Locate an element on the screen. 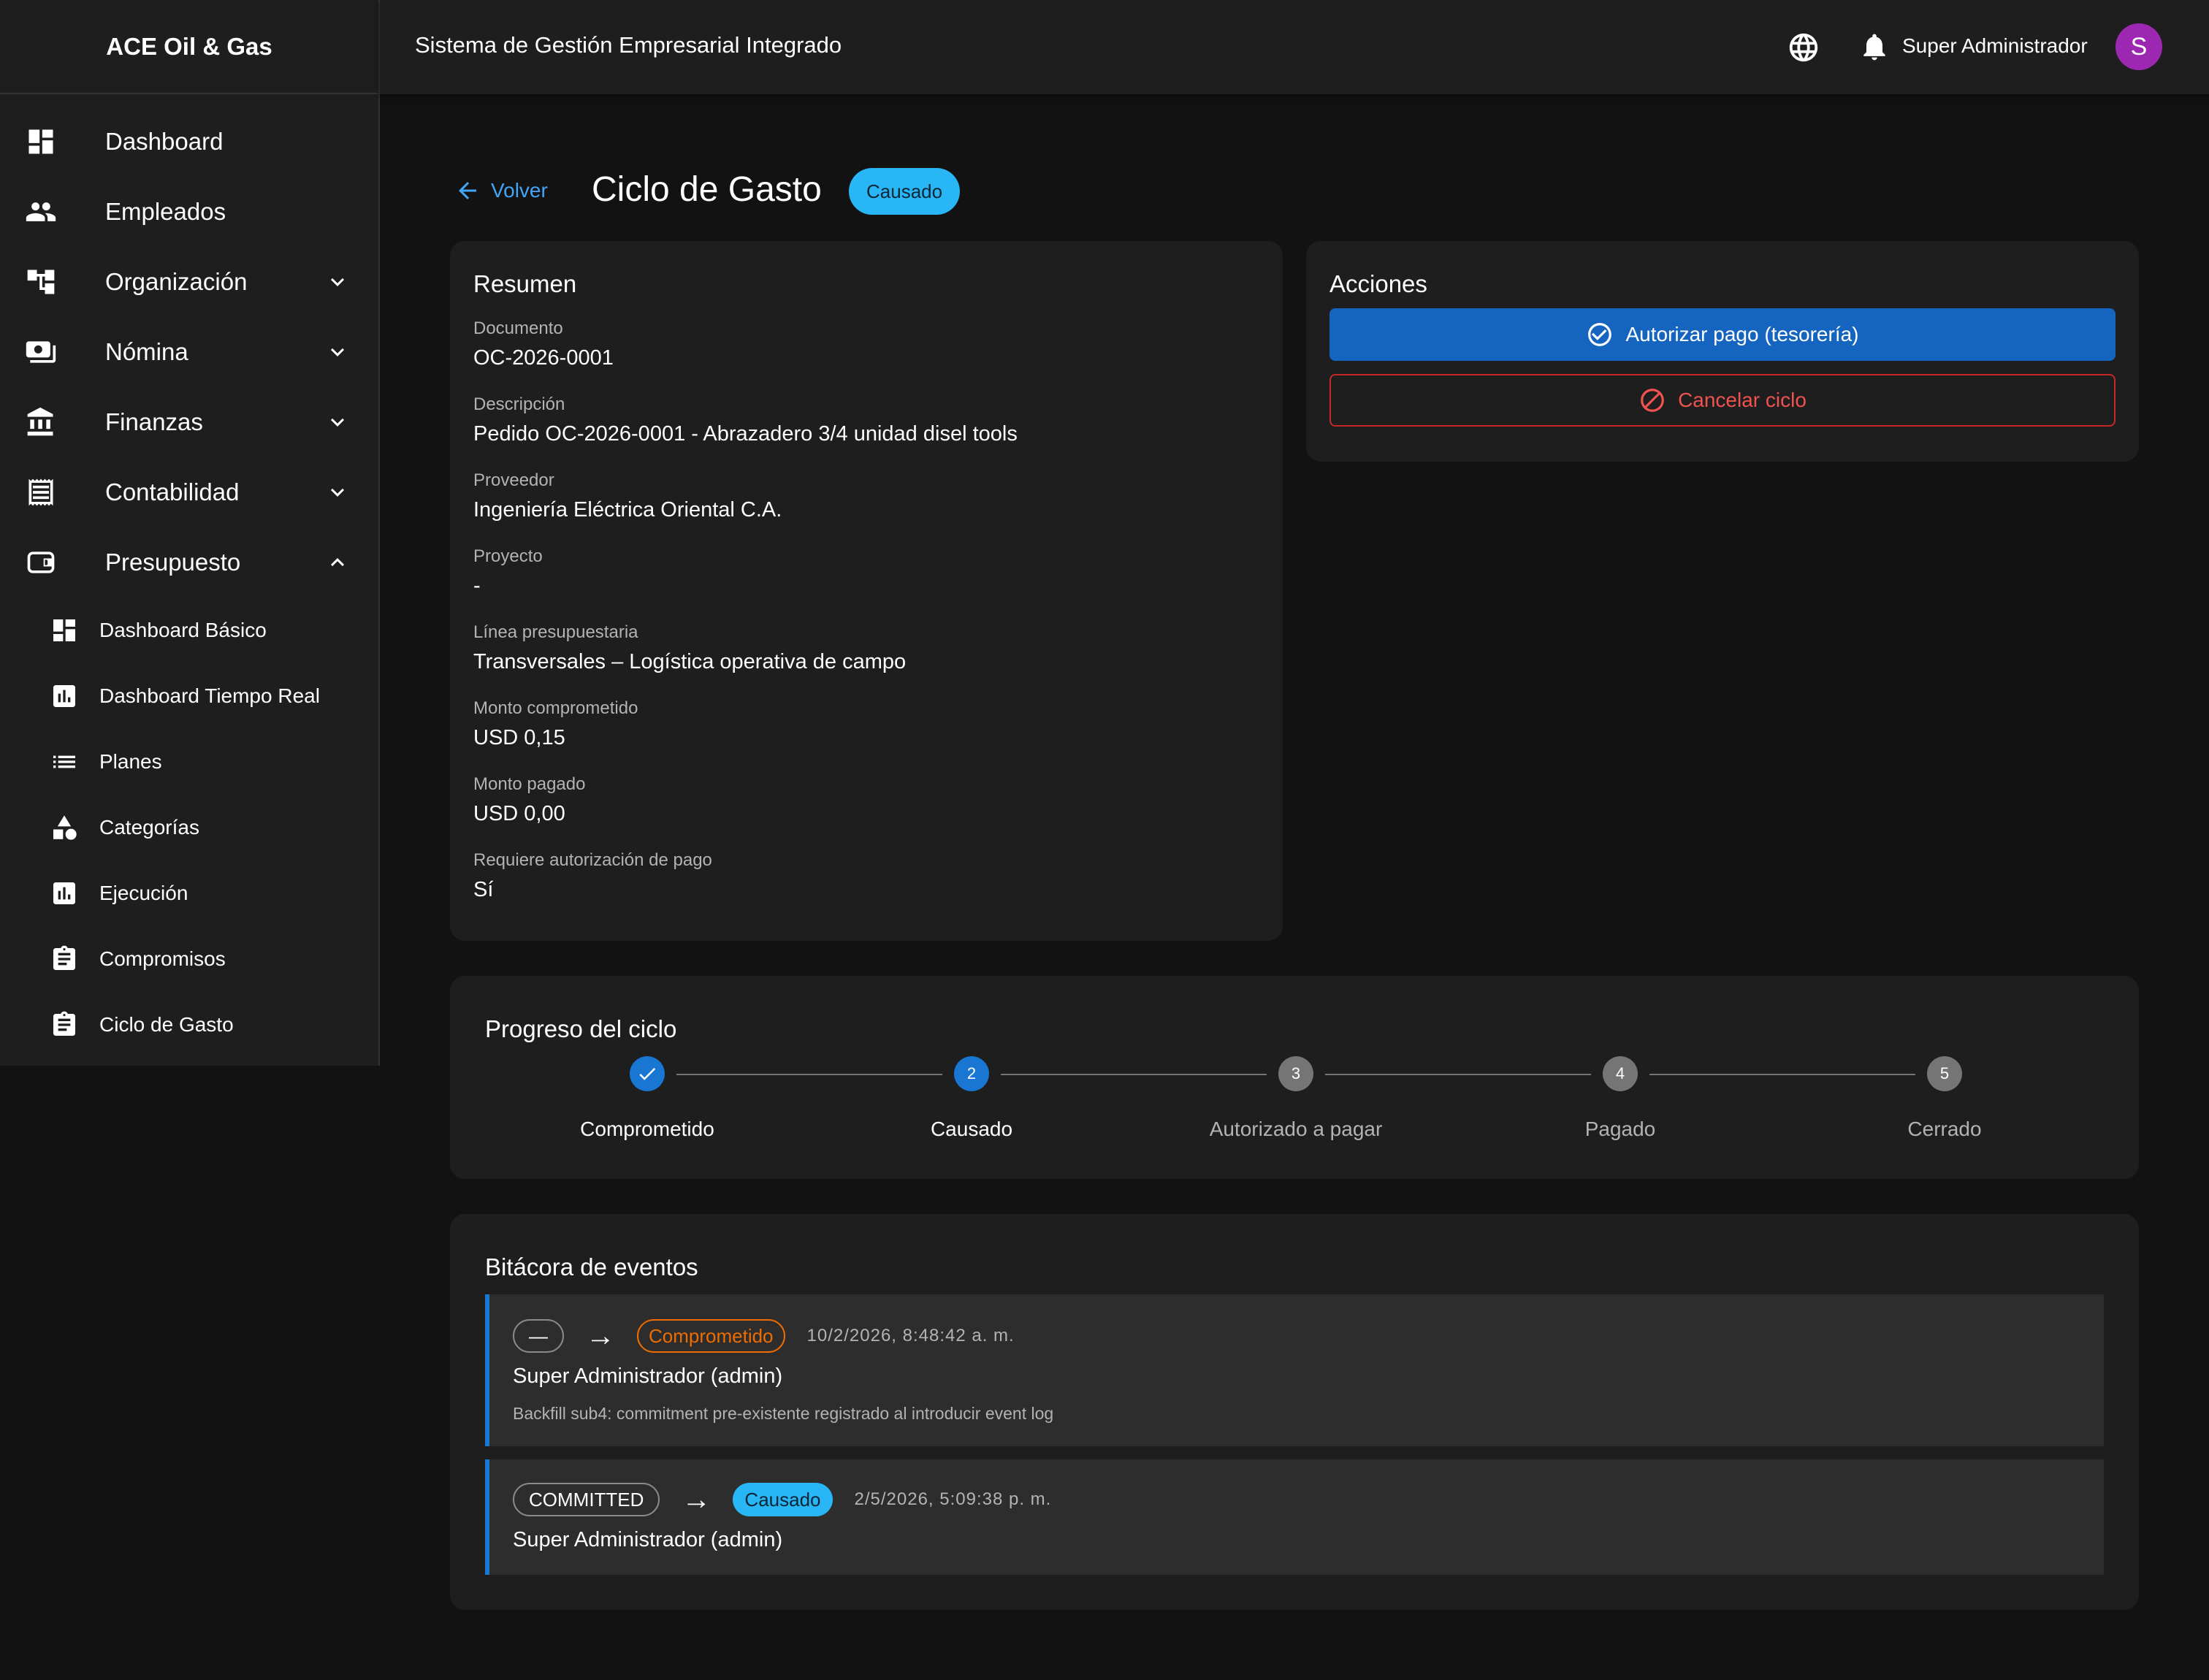 This screenshot has width=2209, height=1680. bar-chart-icon is located at coordinates (64, 696).